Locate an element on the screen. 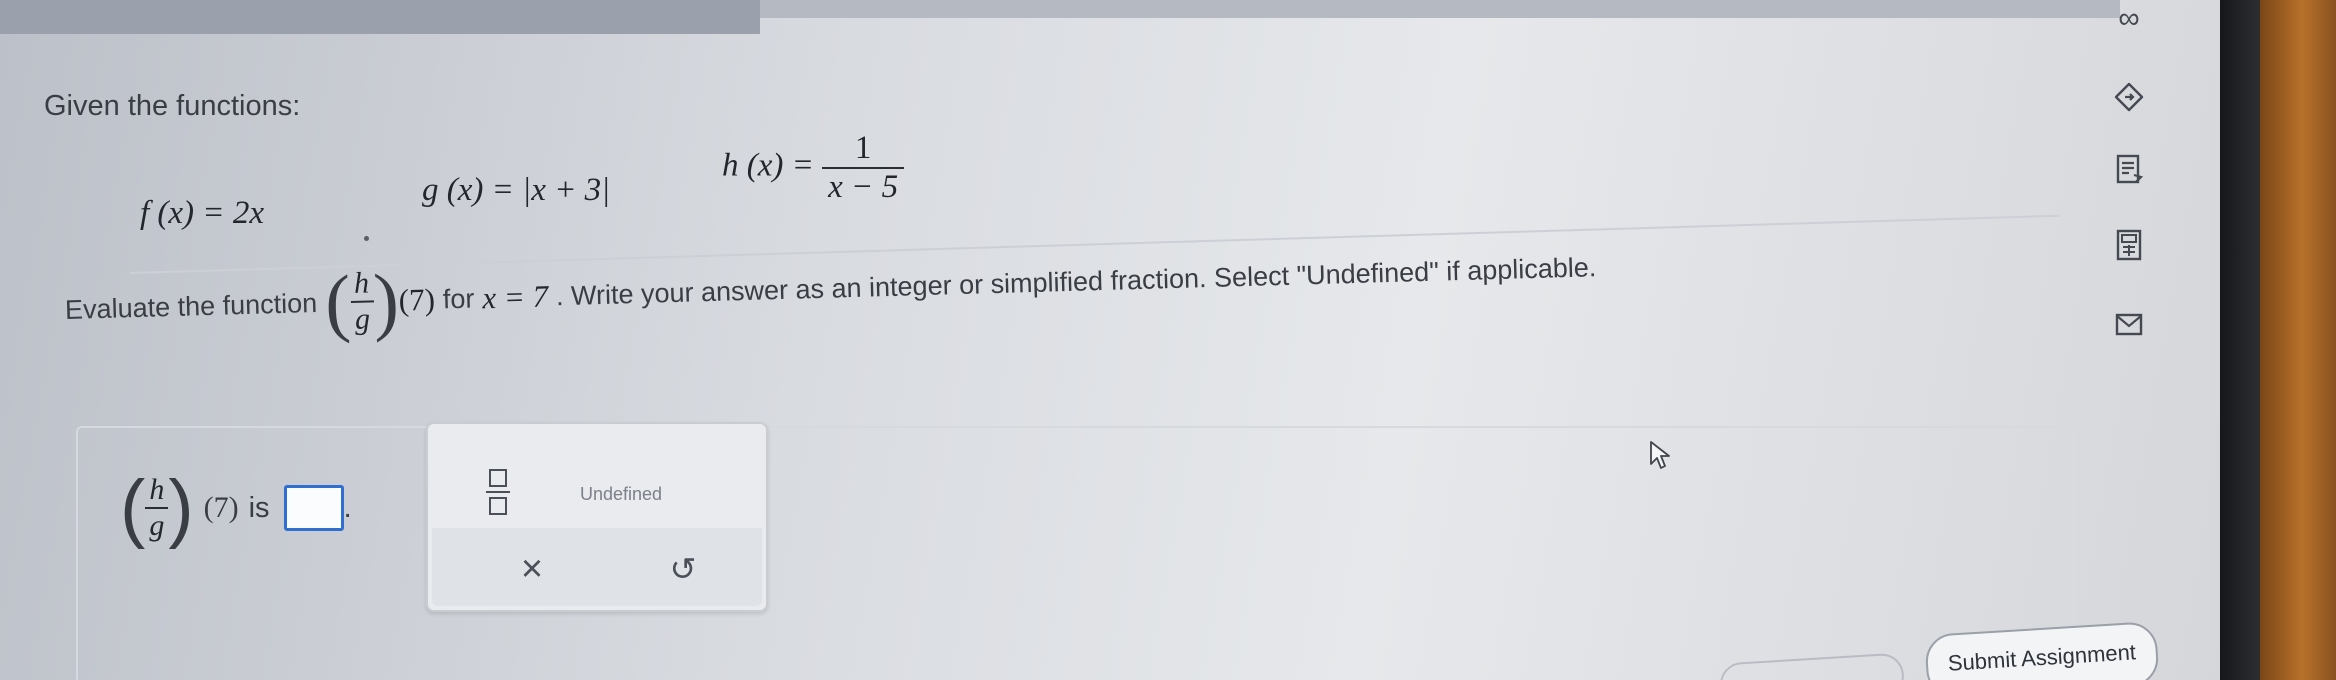 Image resolution: width=2336 pixels, height=680 pixels. left-paren: ( is located at coordinates (337, 302).